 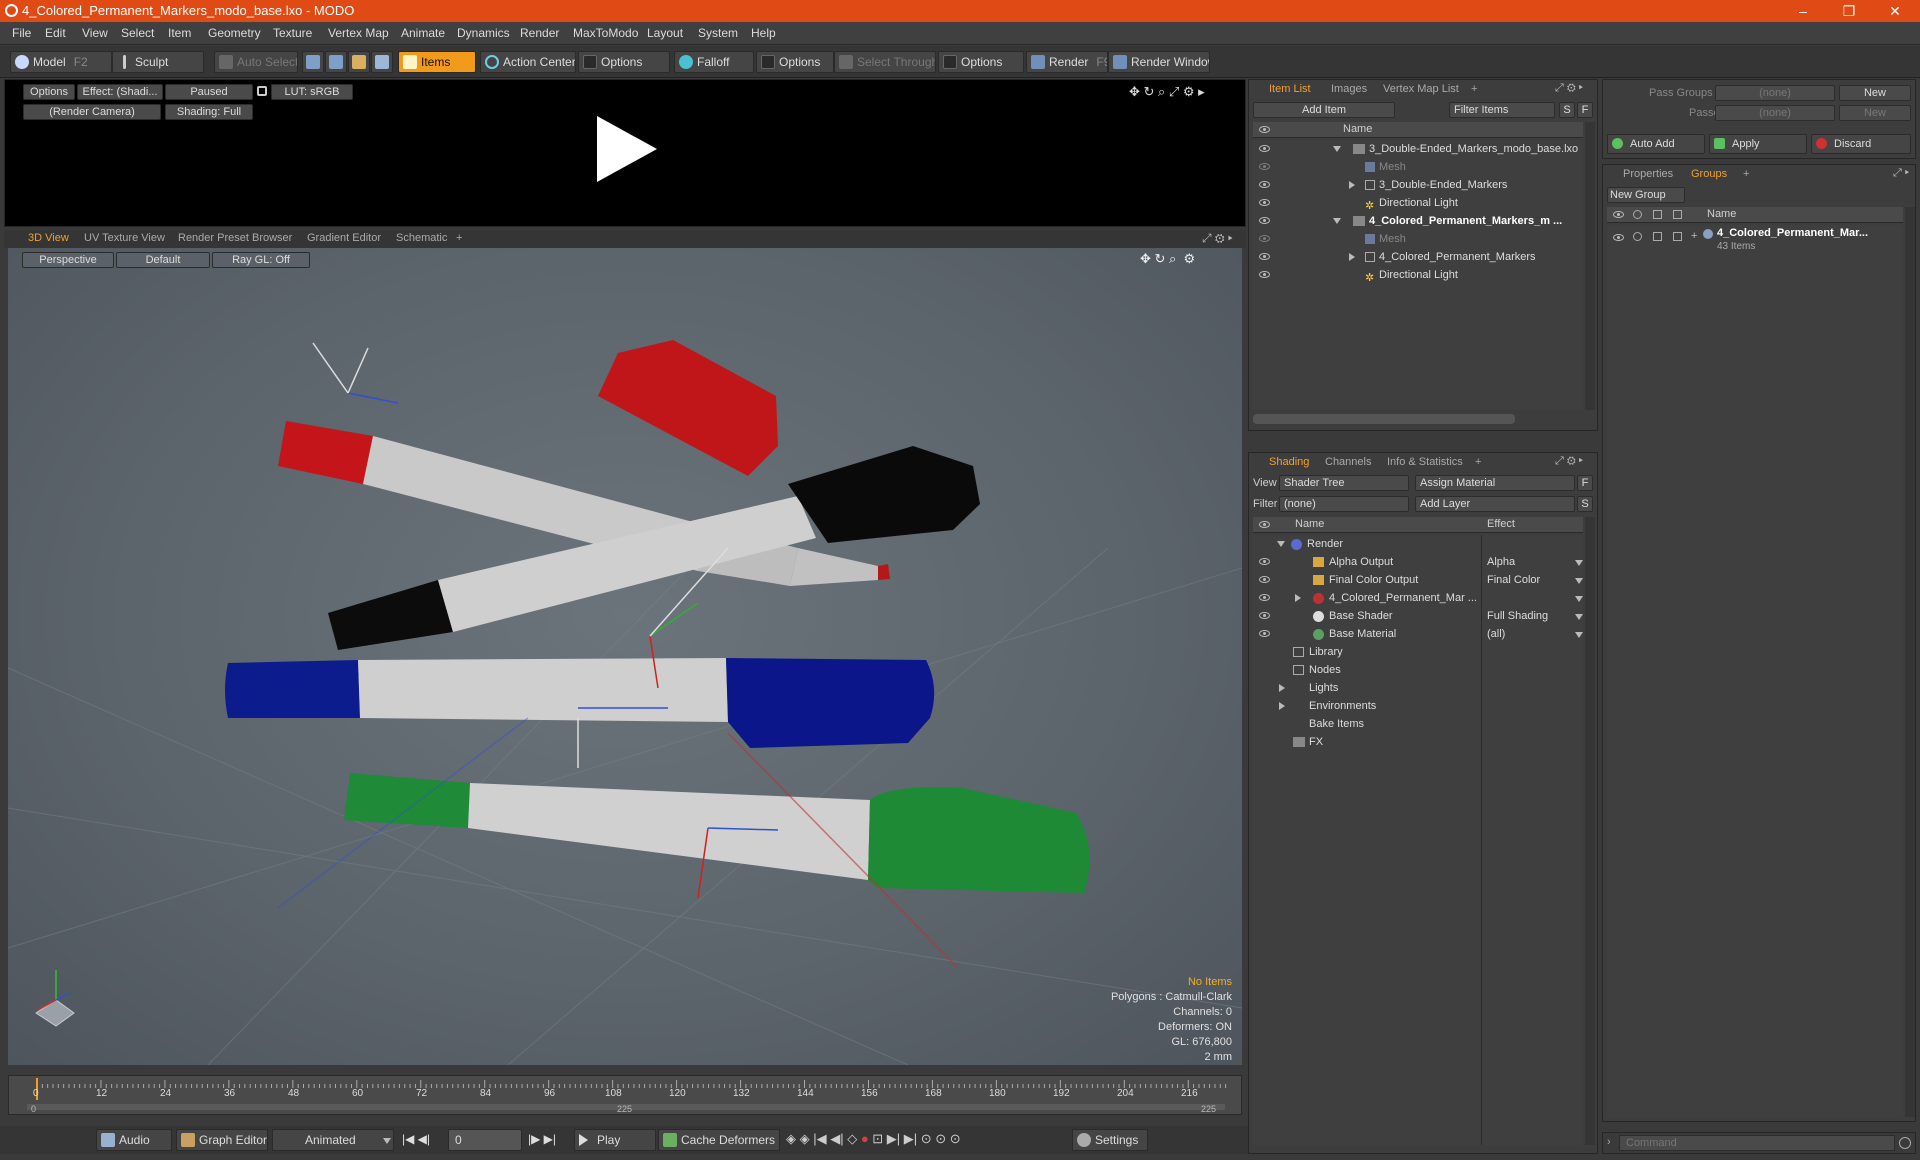 What do you see at coordinates (1646, 195) in the screenshot?
I see `new-group-button: New Group` at bounding box center [1646, 195].